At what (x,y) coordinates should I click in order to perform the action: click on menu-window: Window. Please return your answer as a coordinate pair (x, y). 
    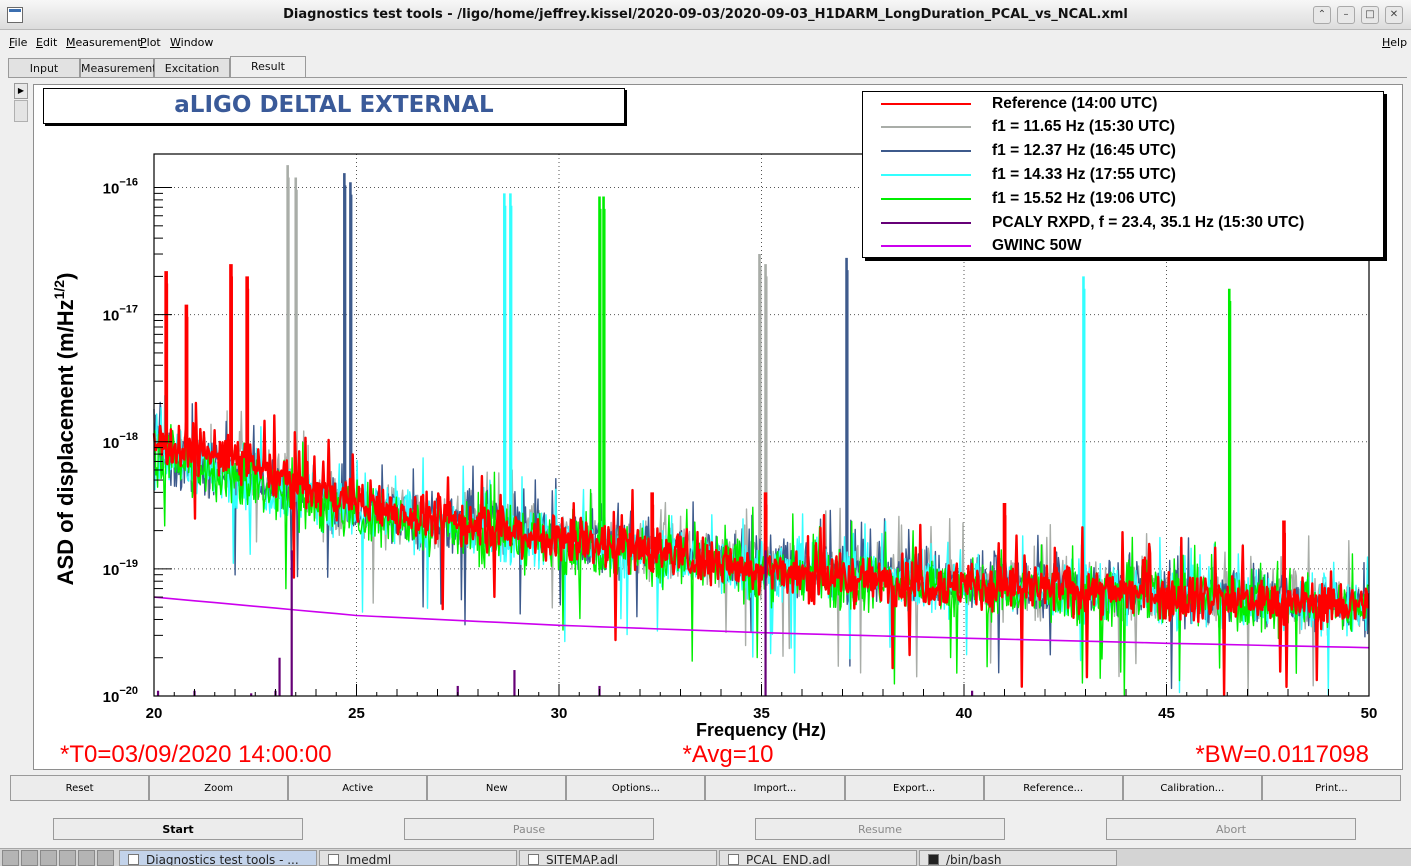
    Looking at the image, I should click on (191, 42).